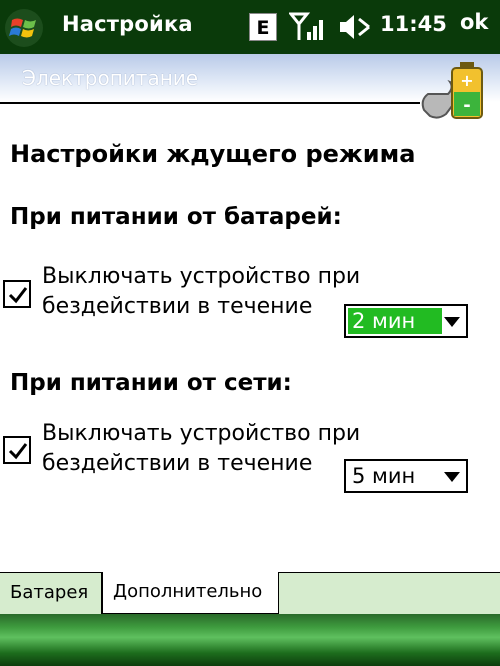 The width and height of the screenshot is (500, 666). I want to click on ok-button: ok, so click(474, 22).